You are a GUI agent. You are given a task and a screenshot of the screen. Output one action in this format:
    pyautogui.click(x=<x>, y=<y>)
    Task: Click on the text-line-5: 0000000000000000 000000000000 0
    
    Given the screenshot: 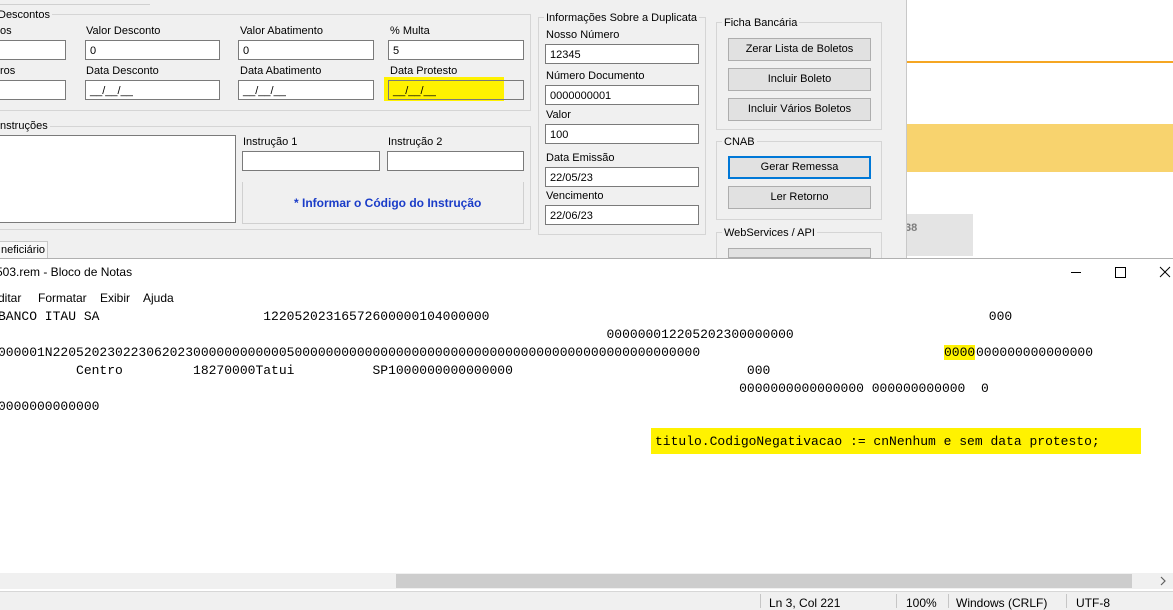 What is the action you would take?
    pyautogui.click(x=494, y=388)
    